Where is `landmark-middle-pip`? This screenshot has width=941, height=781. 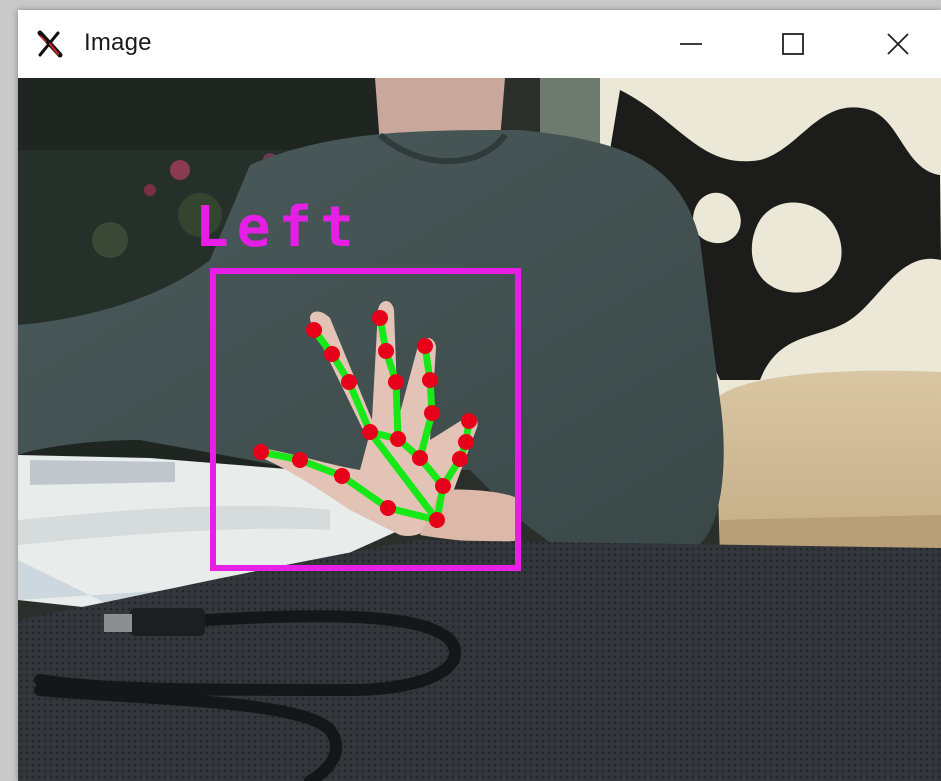 landmark-middle-pip is located at coordinates (396, 382).